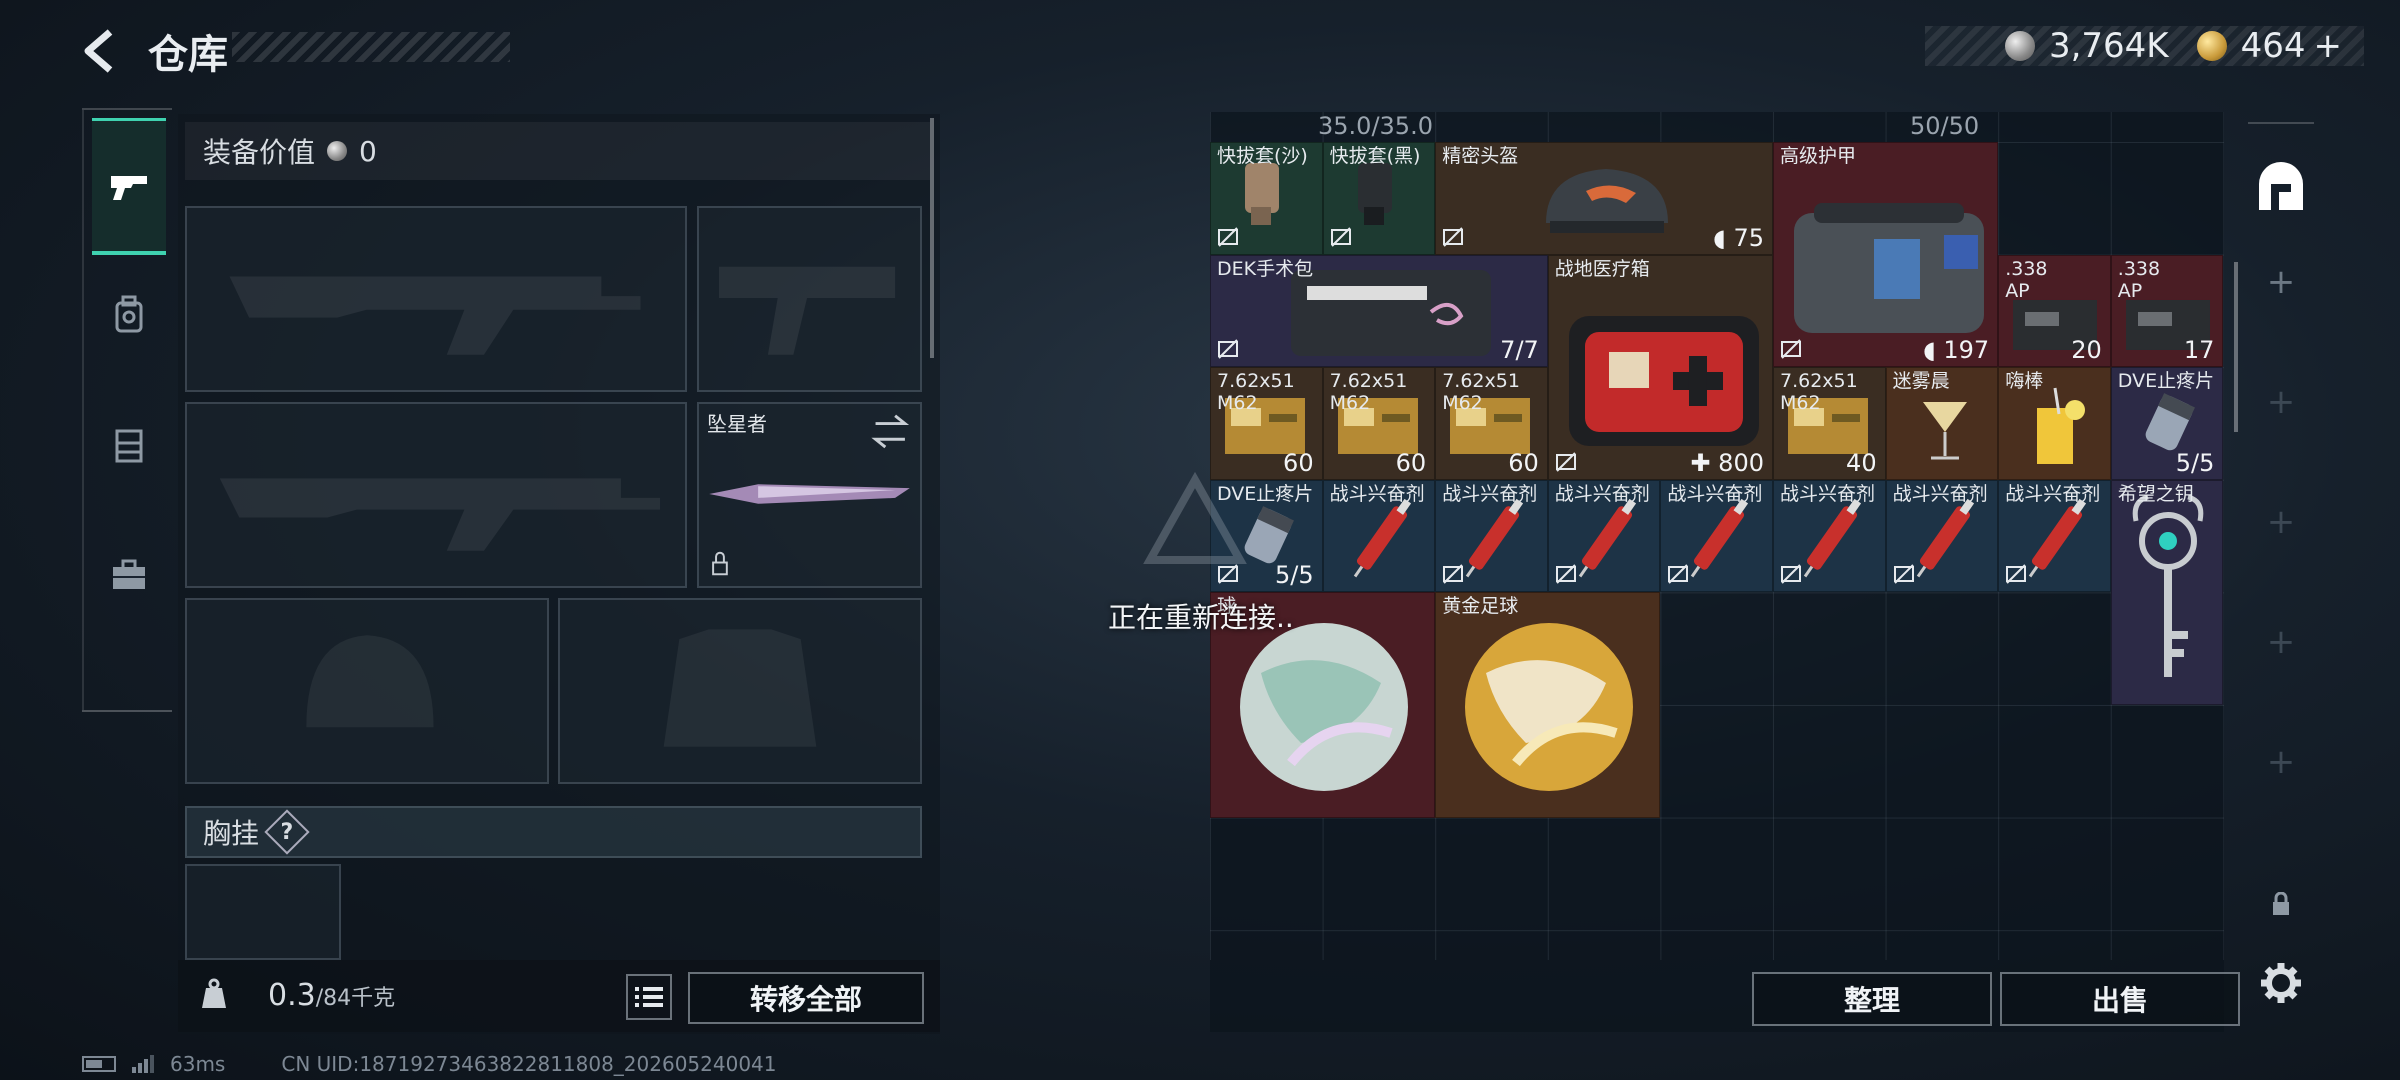 This screenshot has height=1080, width=2400. I want to click on storage-item: 黄金足球, so click(1548, 705).